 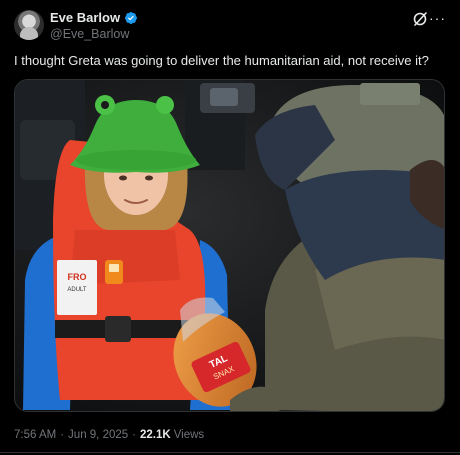 I want to click on tweet-date: Jun 9, 2025, so click(x=98, y=435).